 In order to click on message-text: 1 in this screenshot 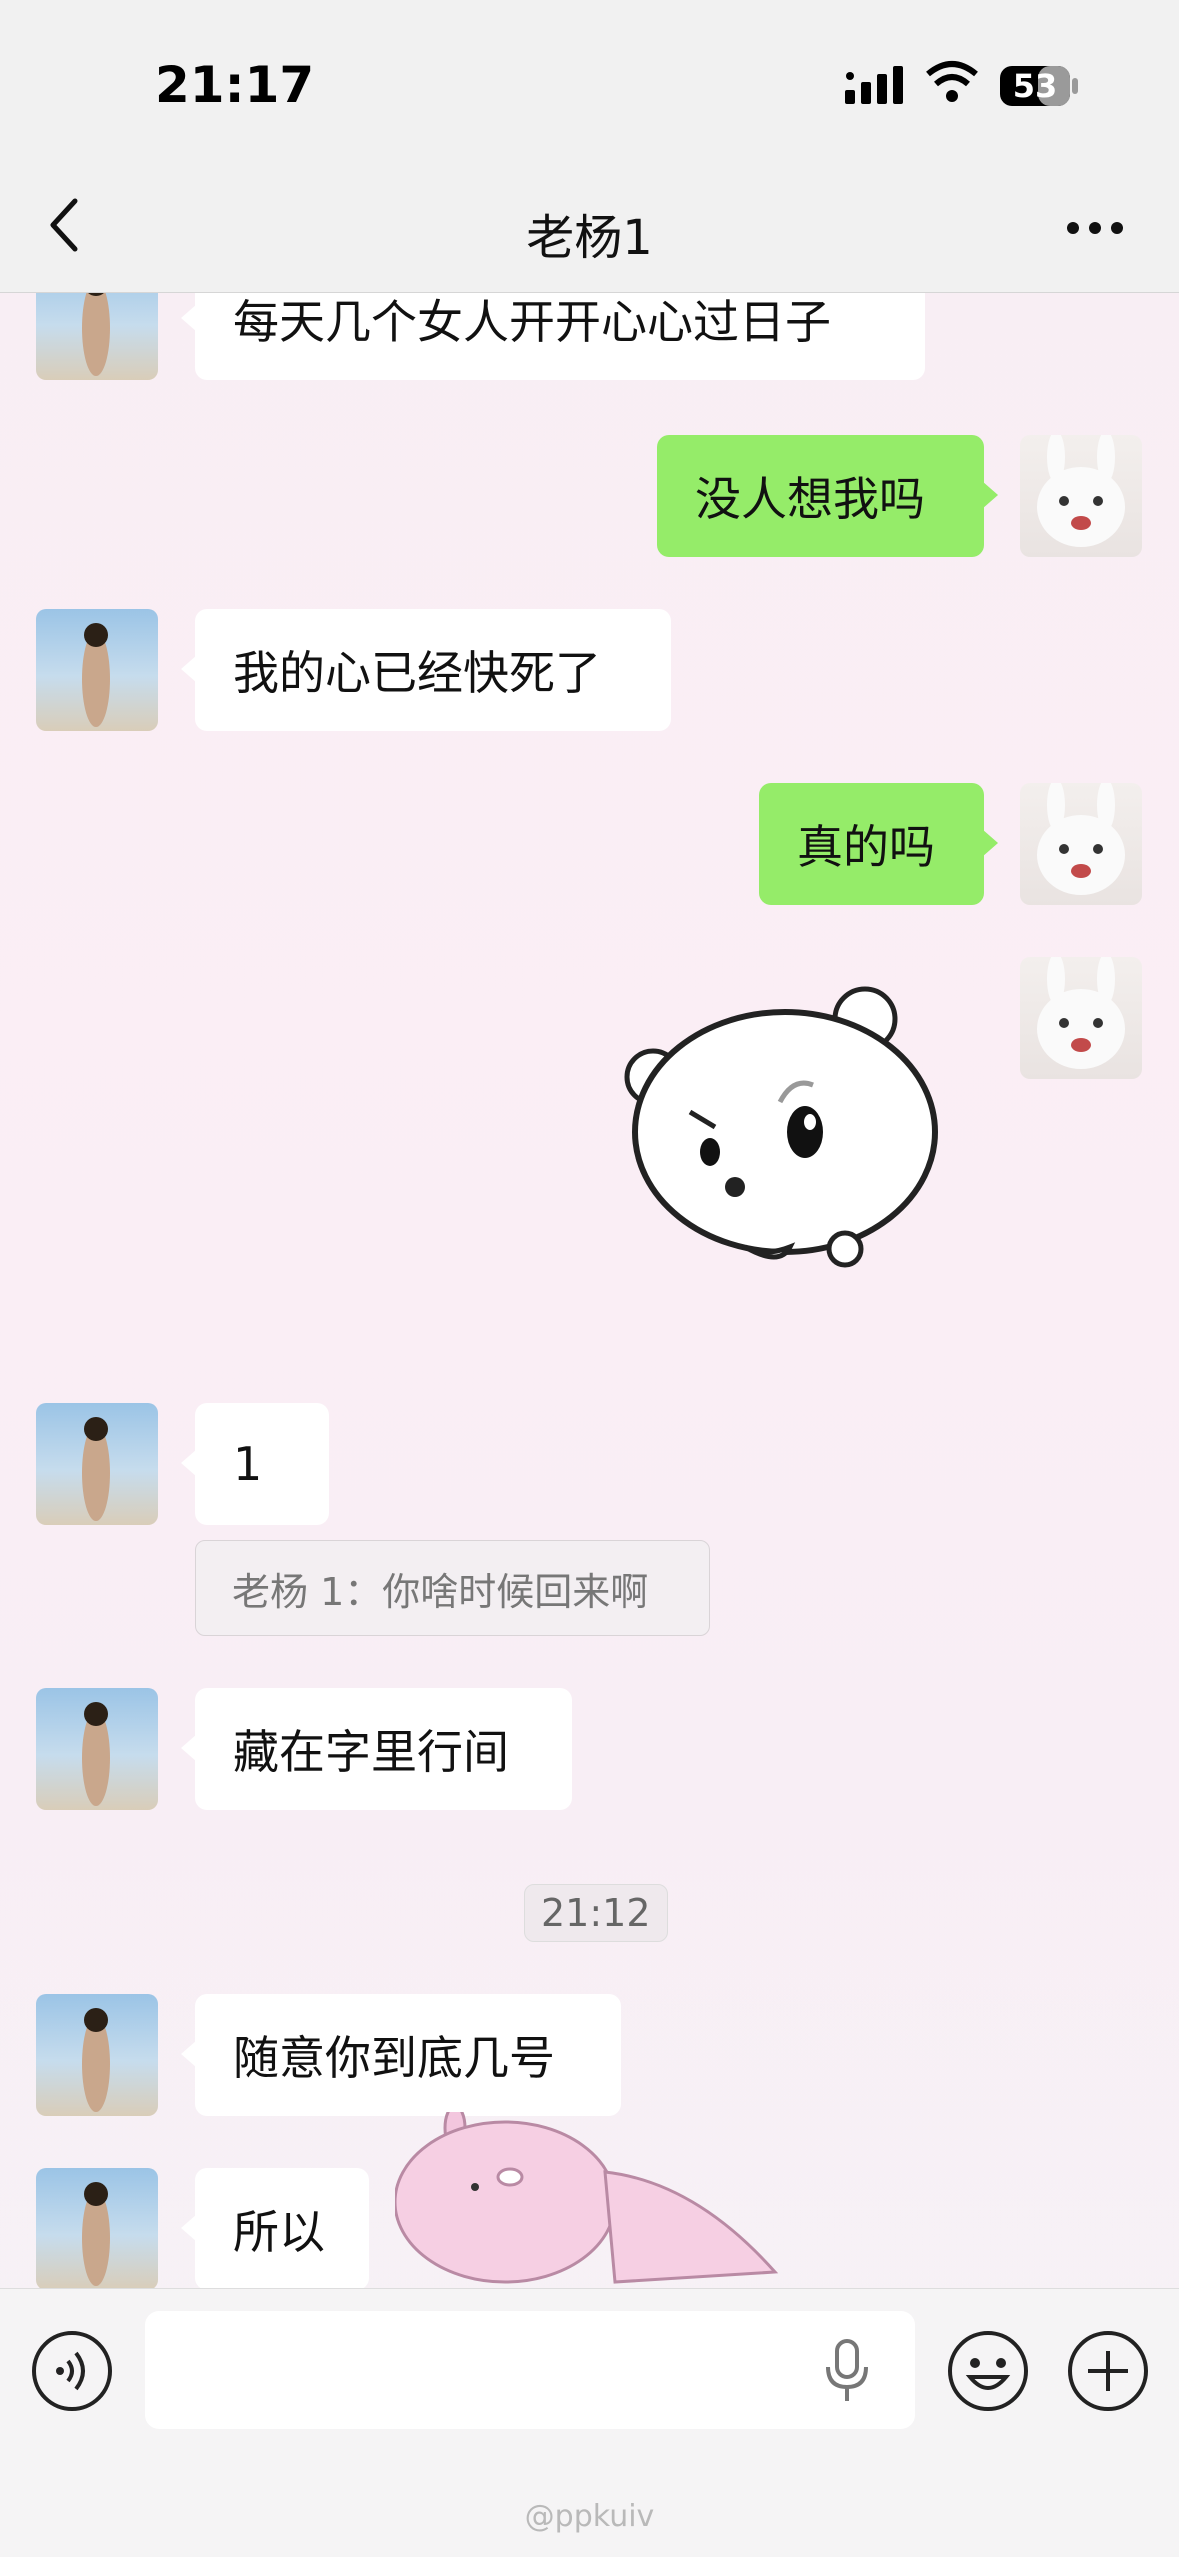, I will do `click(248, 1464)`.